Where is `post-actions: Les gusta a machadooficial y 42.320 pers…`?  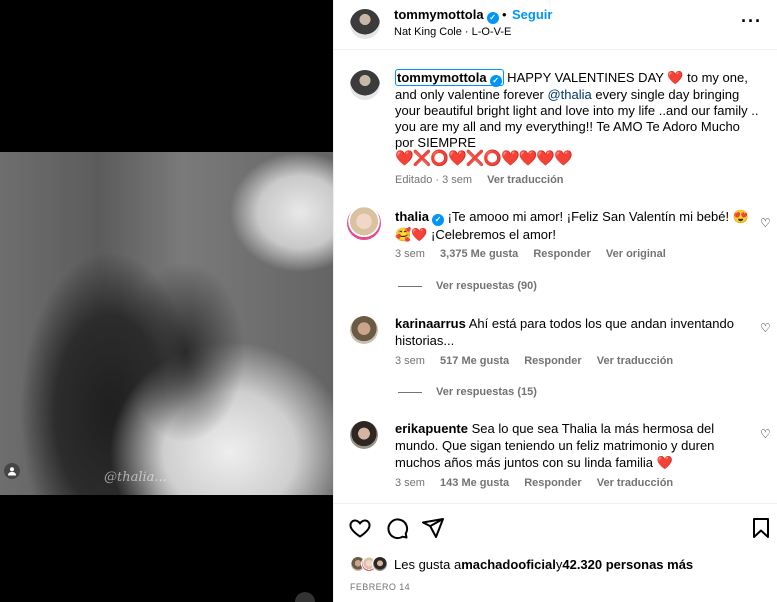
post-actions: Les gusta a machadooficial y 42.320 pers… is located at coordinates (555, 552).